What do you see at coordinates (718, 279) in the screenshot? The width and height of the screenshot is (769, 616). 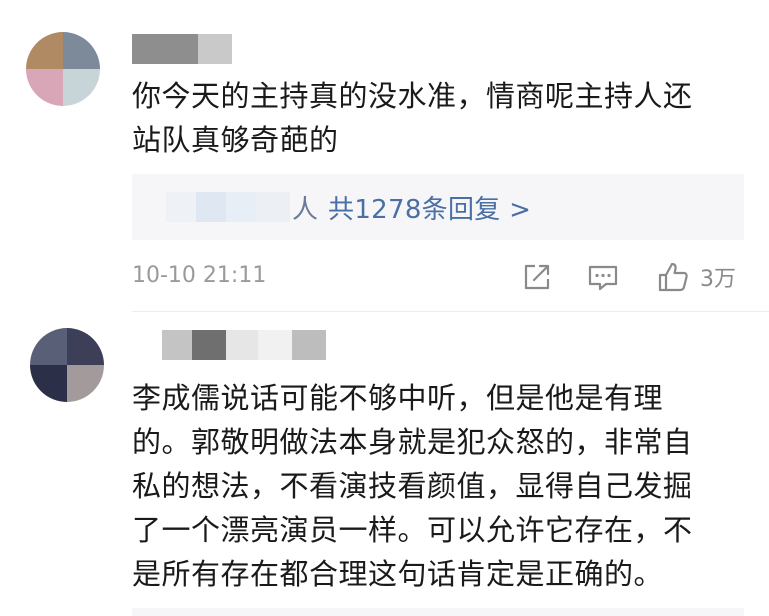 I see `like-count: 3万` at bounding box center [718, 279].